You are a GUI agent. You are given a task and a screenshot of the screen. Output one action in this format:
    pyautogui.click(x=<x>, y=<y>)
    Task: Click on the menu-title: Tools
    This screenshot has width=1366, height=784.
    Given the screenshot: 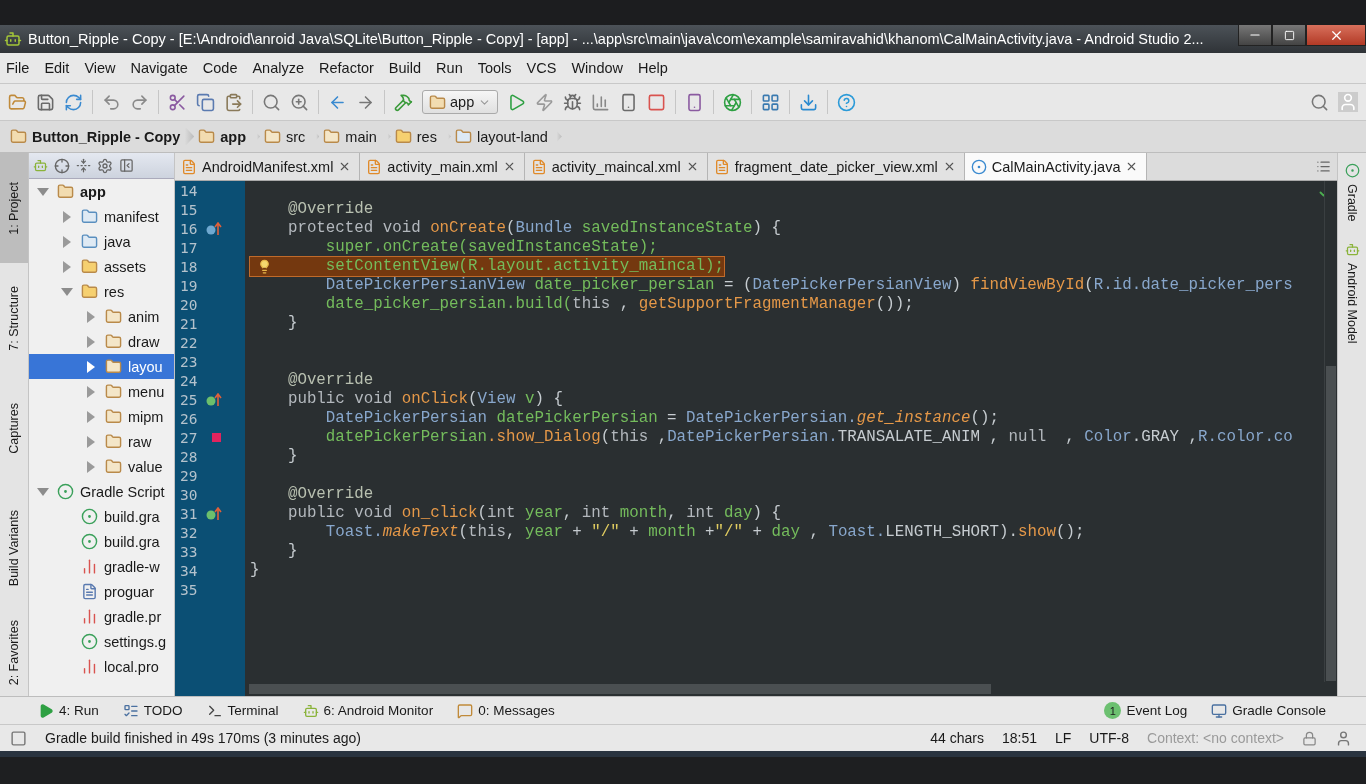 What is the action you would take?
    pyautogui.click(x=494, y=68)
    